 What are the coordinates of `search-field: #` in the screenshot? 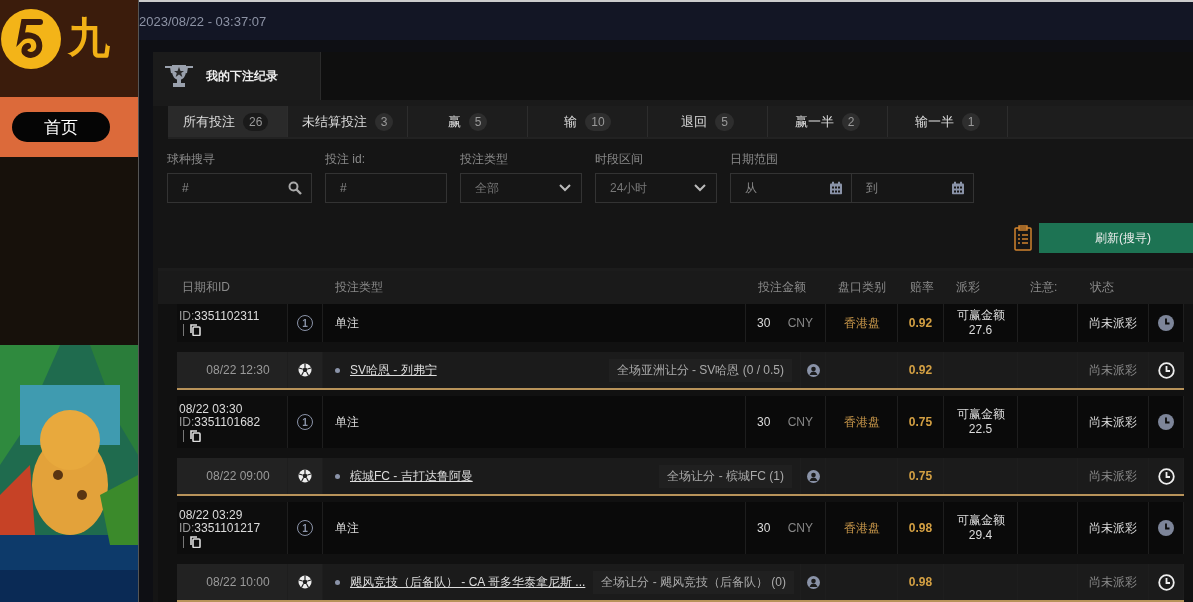 It's located at (239, 188).